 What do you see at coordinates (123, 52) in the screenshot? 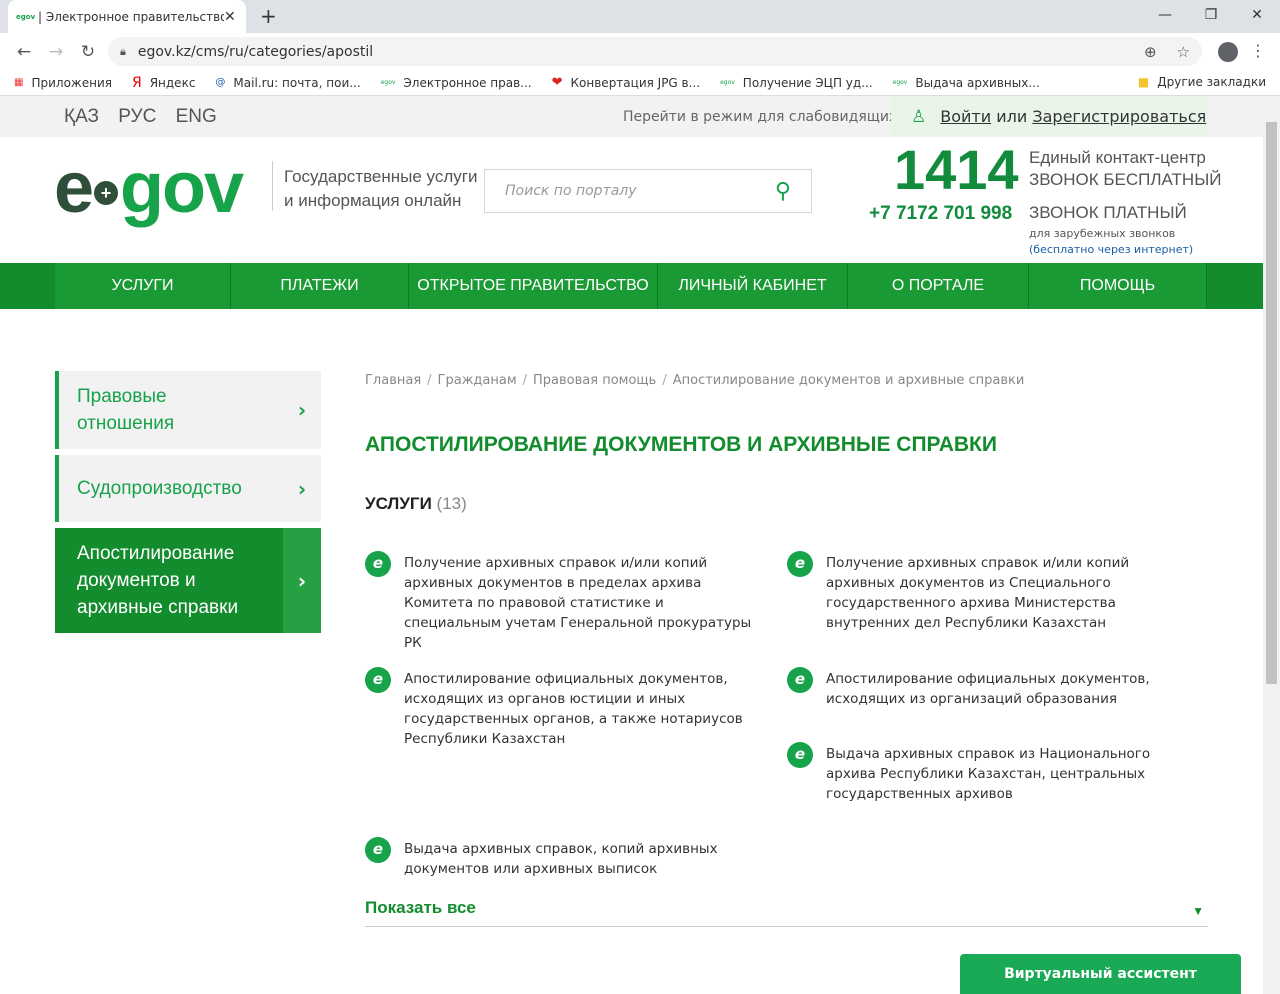
I see `lock-icon: 🔒︎` at bounding box center [123, 52].